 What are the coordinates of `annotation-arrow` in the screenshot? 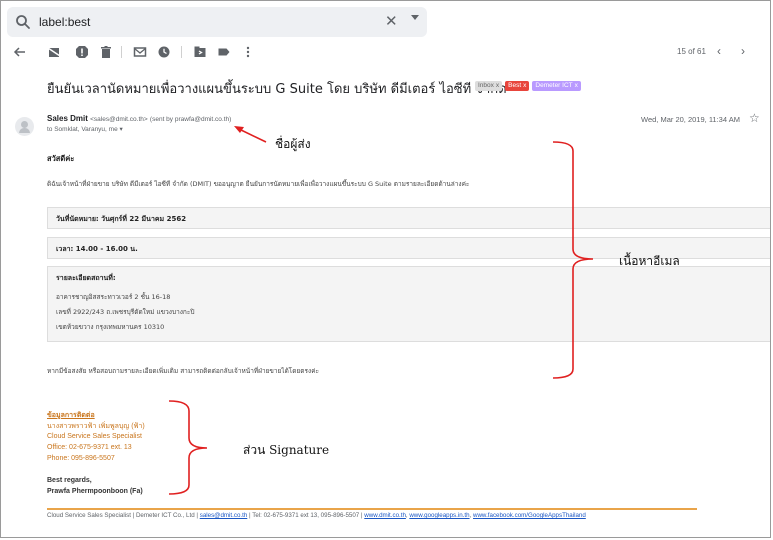 It's located at (250, 134).